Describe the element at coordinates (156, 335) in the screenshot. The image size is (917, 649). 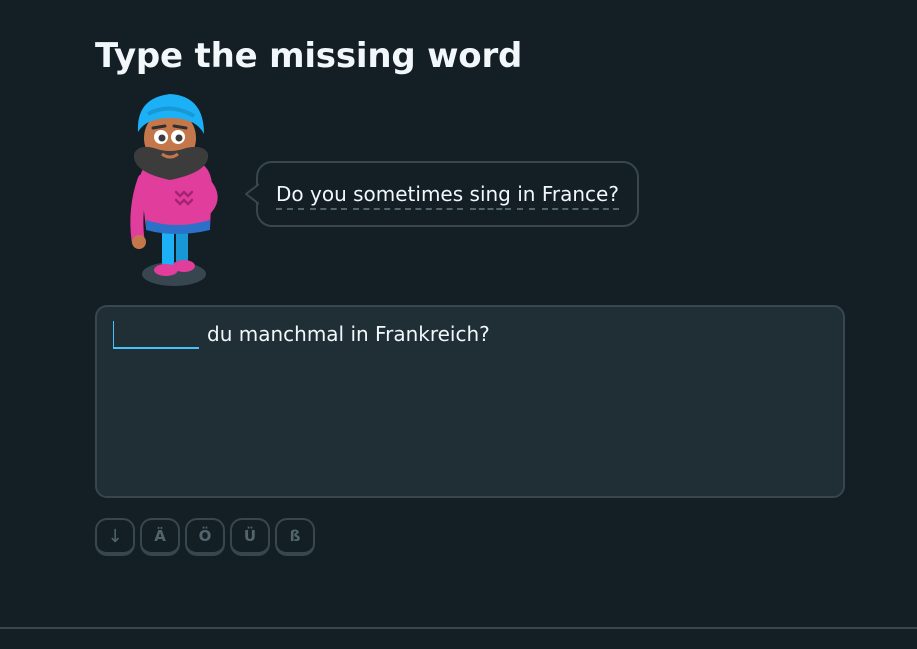
I see `missing-word-input` at that location.